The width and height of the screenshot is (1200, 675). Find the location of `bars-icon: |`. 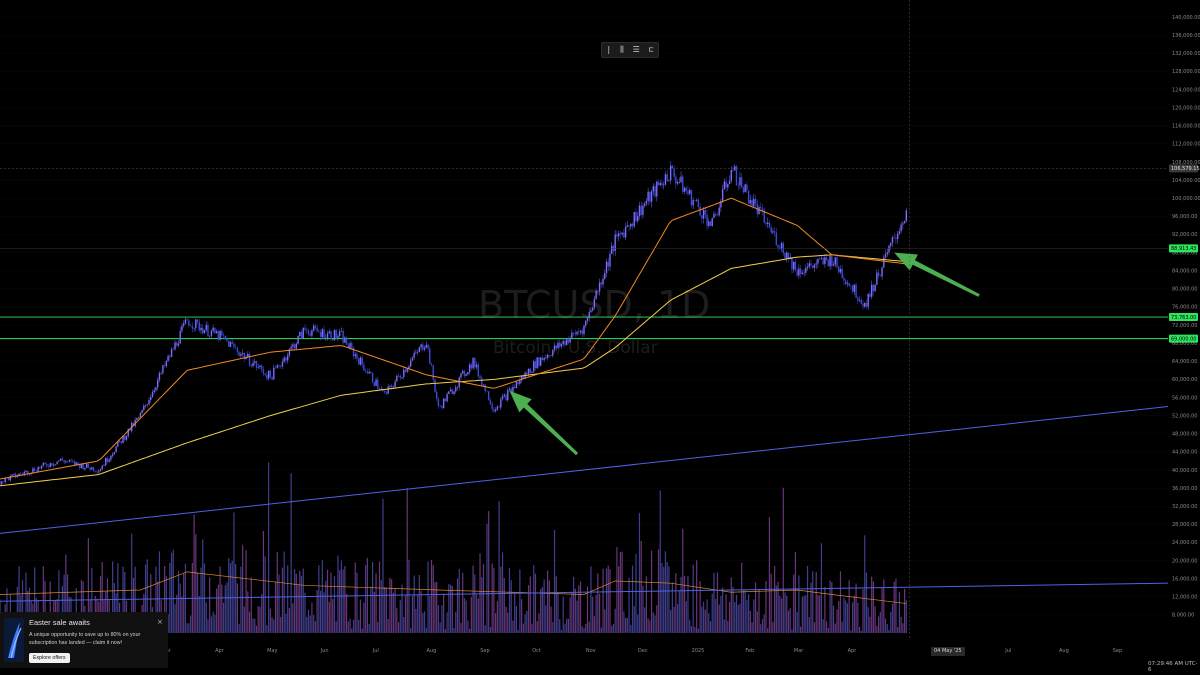

bars-icon: | is located at coordinates (608, 50).